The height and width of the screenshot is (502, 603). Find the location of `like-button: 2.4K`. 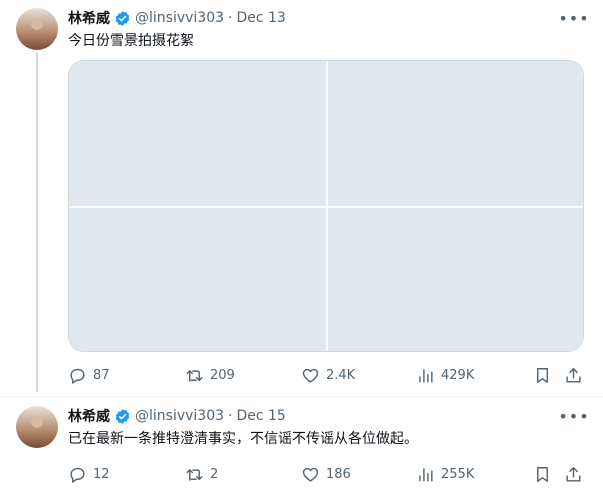

like-button: 2.4K is located at coordinates (328, 375).